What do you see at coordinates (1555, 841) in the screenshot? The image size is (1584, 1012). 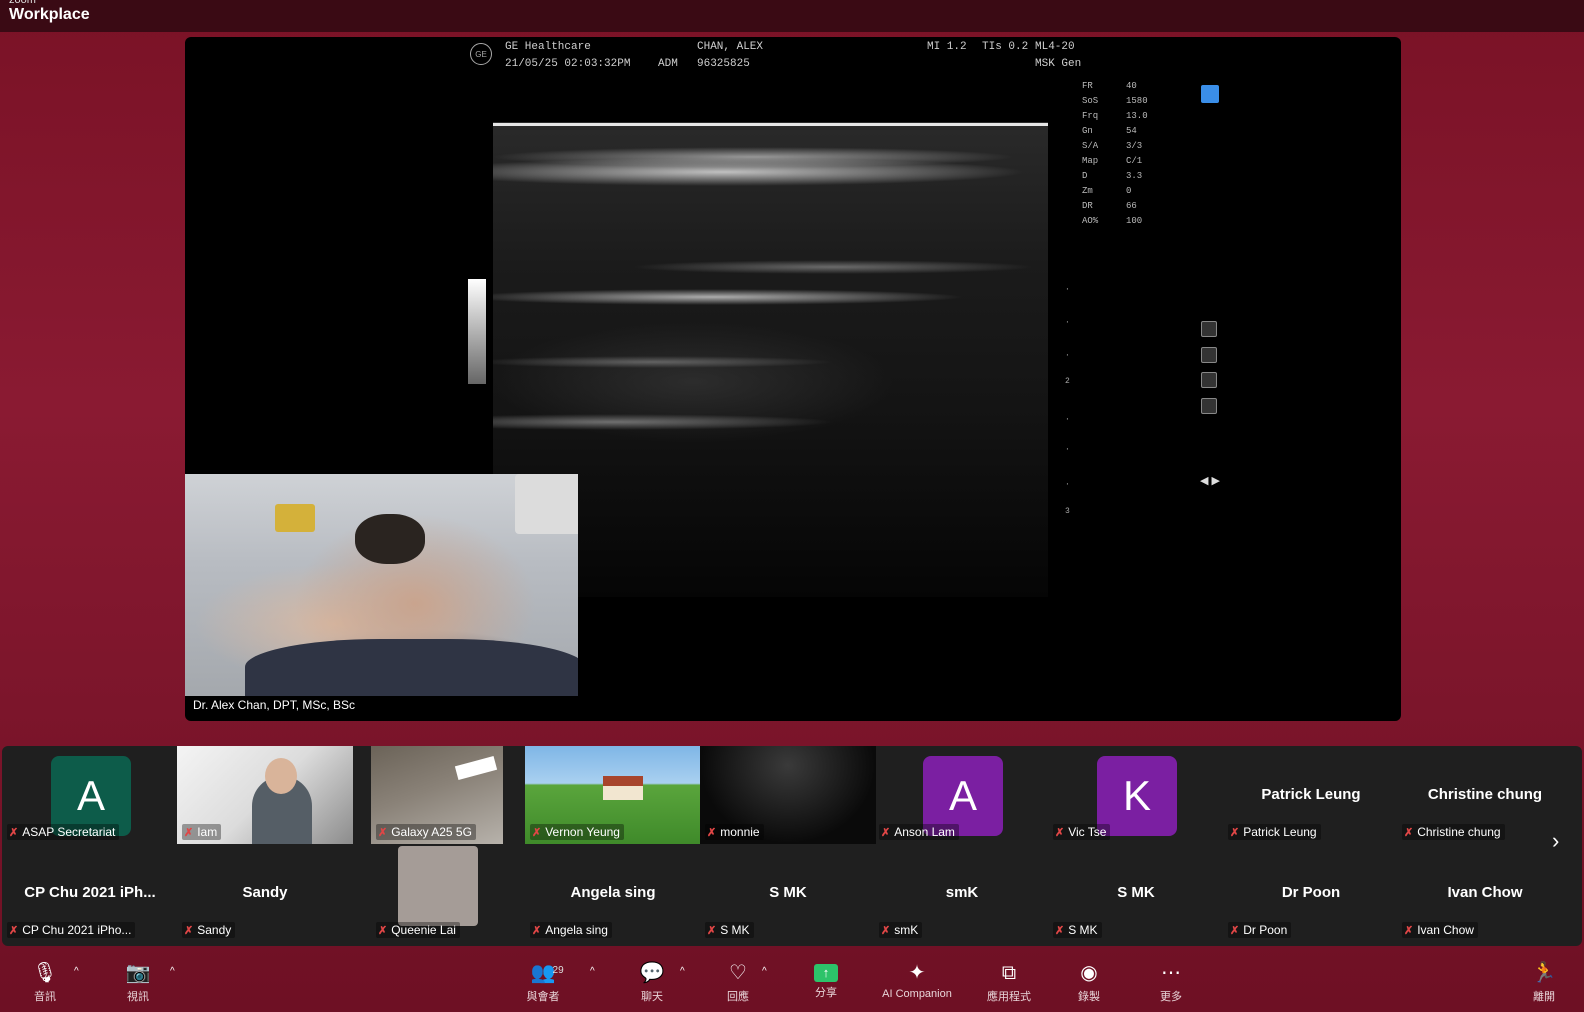 I see `gallery-next-arrow-icon: ›` at bounding box center [1555, 841].